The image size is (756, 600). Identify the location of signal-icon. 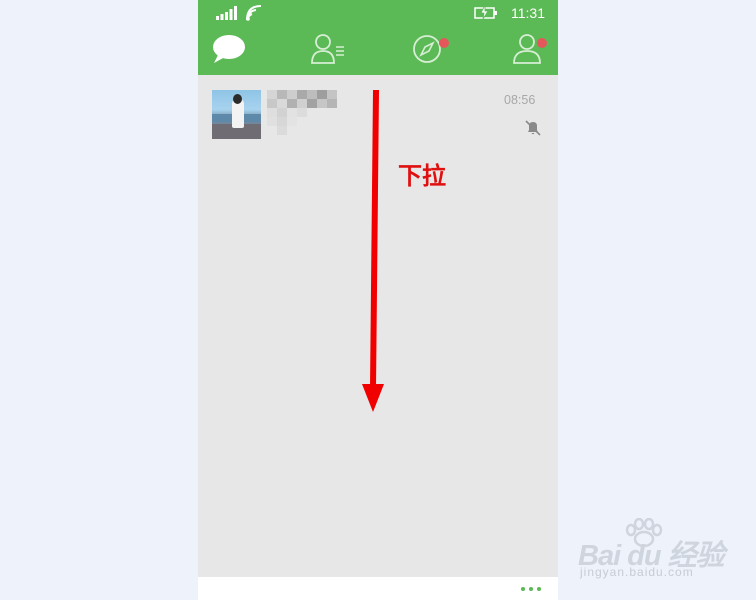
(226, 13).